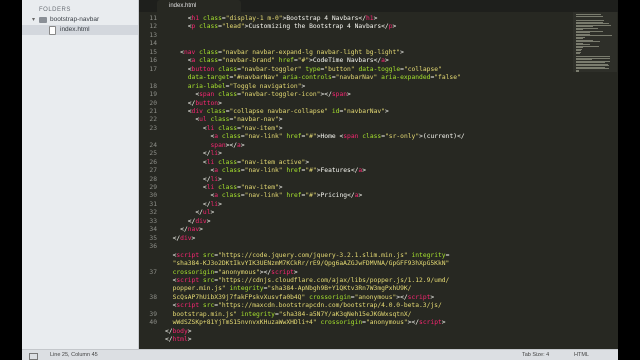 The height and width of the screenshot is (360, 640). Describe the element at coordinates (199, 6) in the screenshot. I see `tab-index-html: index.html` at that location.